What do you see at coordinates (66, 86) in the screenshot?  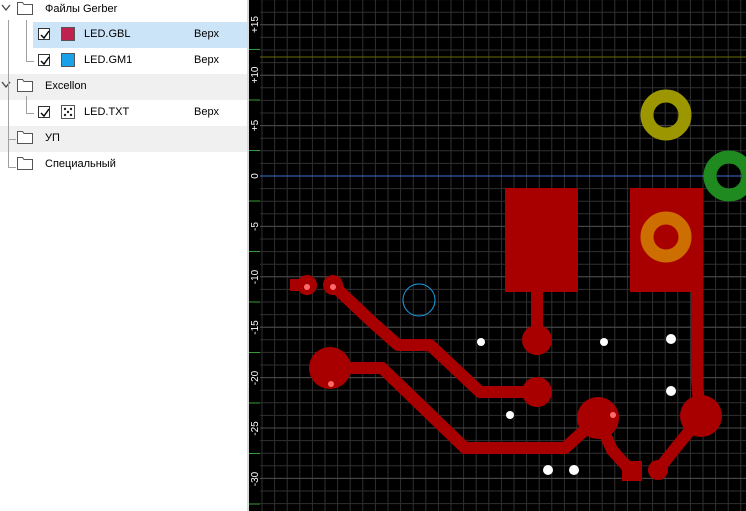 I see `group-label: Excellon` at bounding box center [66, 86].